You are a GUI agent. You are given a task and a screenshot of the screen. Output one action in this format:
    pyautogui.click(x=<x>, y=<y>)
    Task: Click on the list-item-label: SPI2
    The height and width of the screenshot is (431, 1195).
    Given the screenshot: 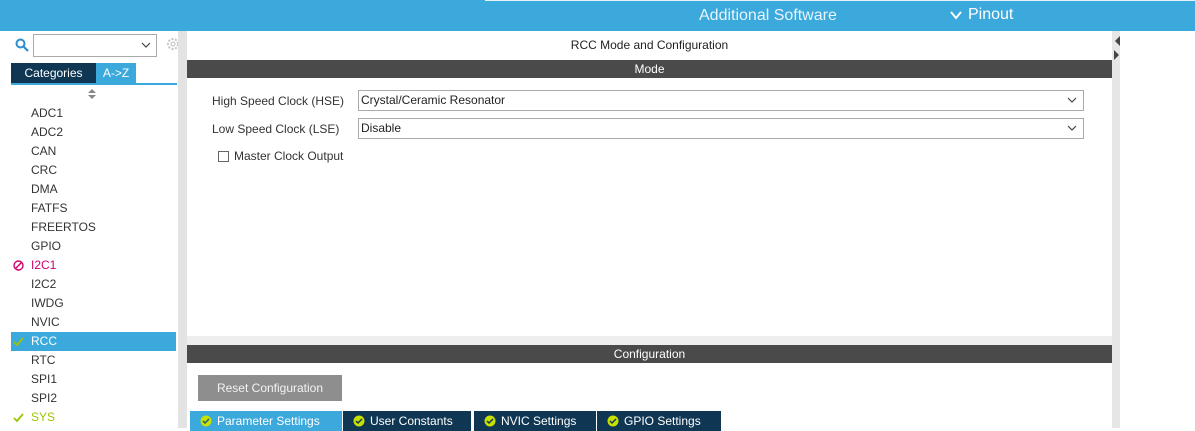 What is the action you would take?
    pyautogui.click(x=44, y=398)
    